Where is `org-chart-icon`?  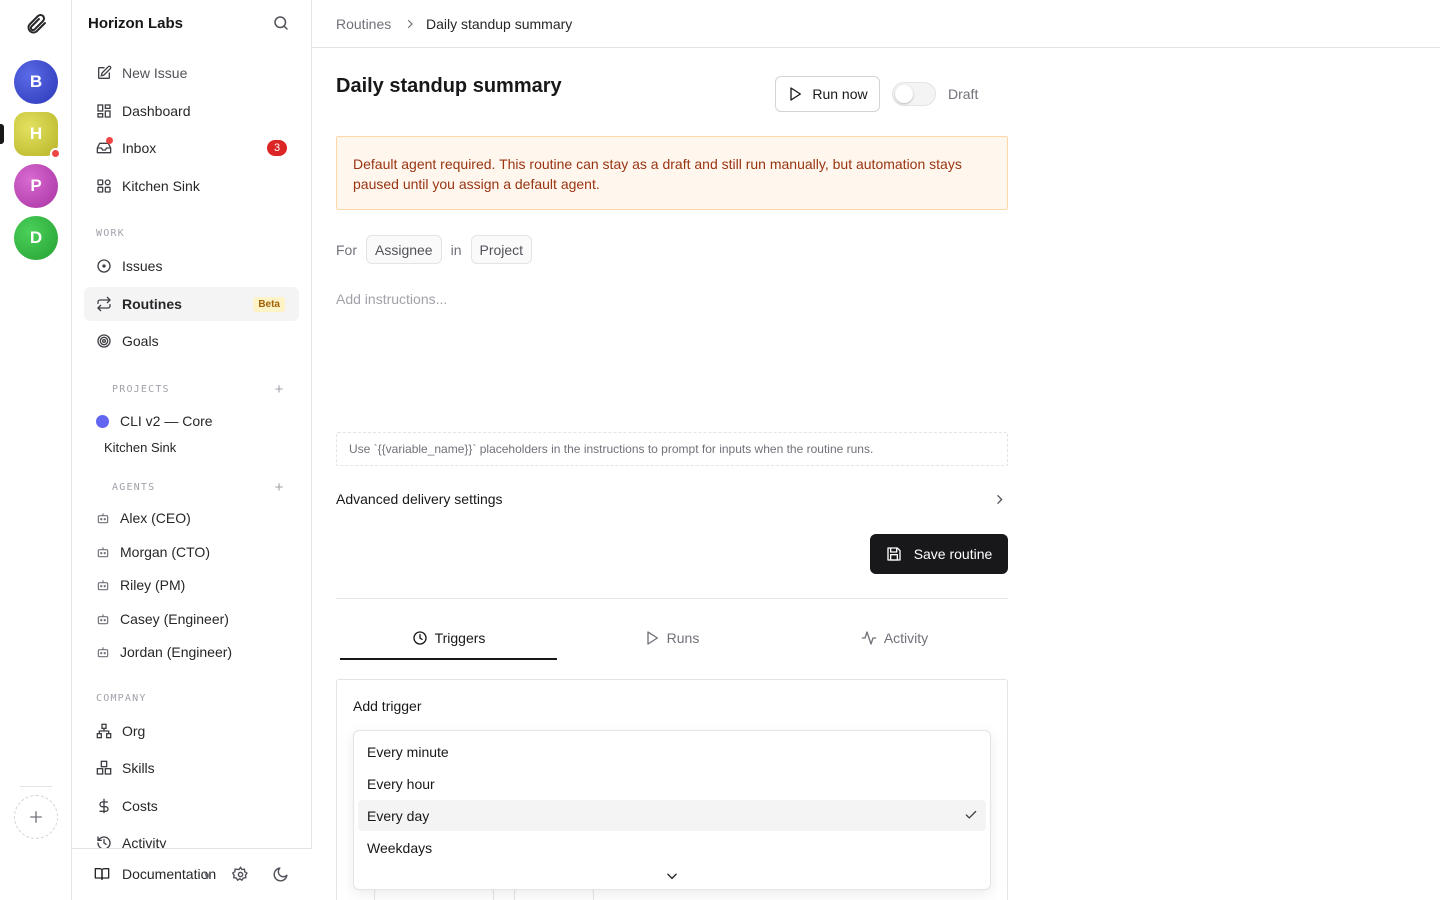 org-chart-icon is located at coordinates (104, 731).